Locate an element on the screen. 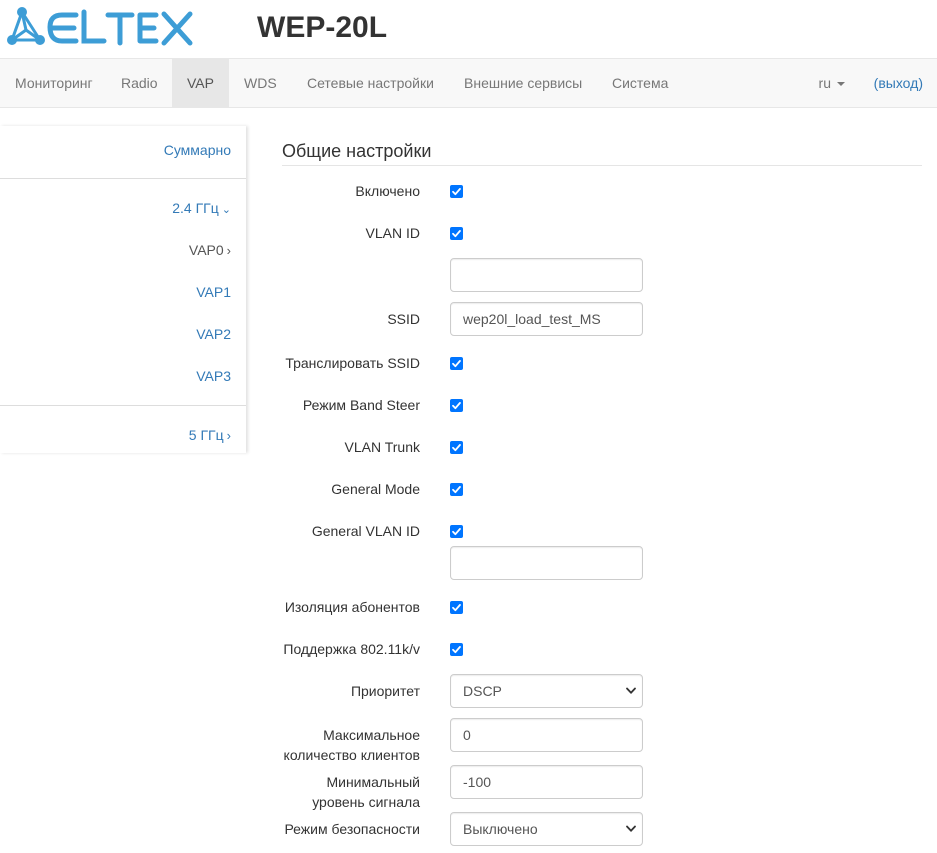  general-vlan-id-input is located at coordinates (546, 563).